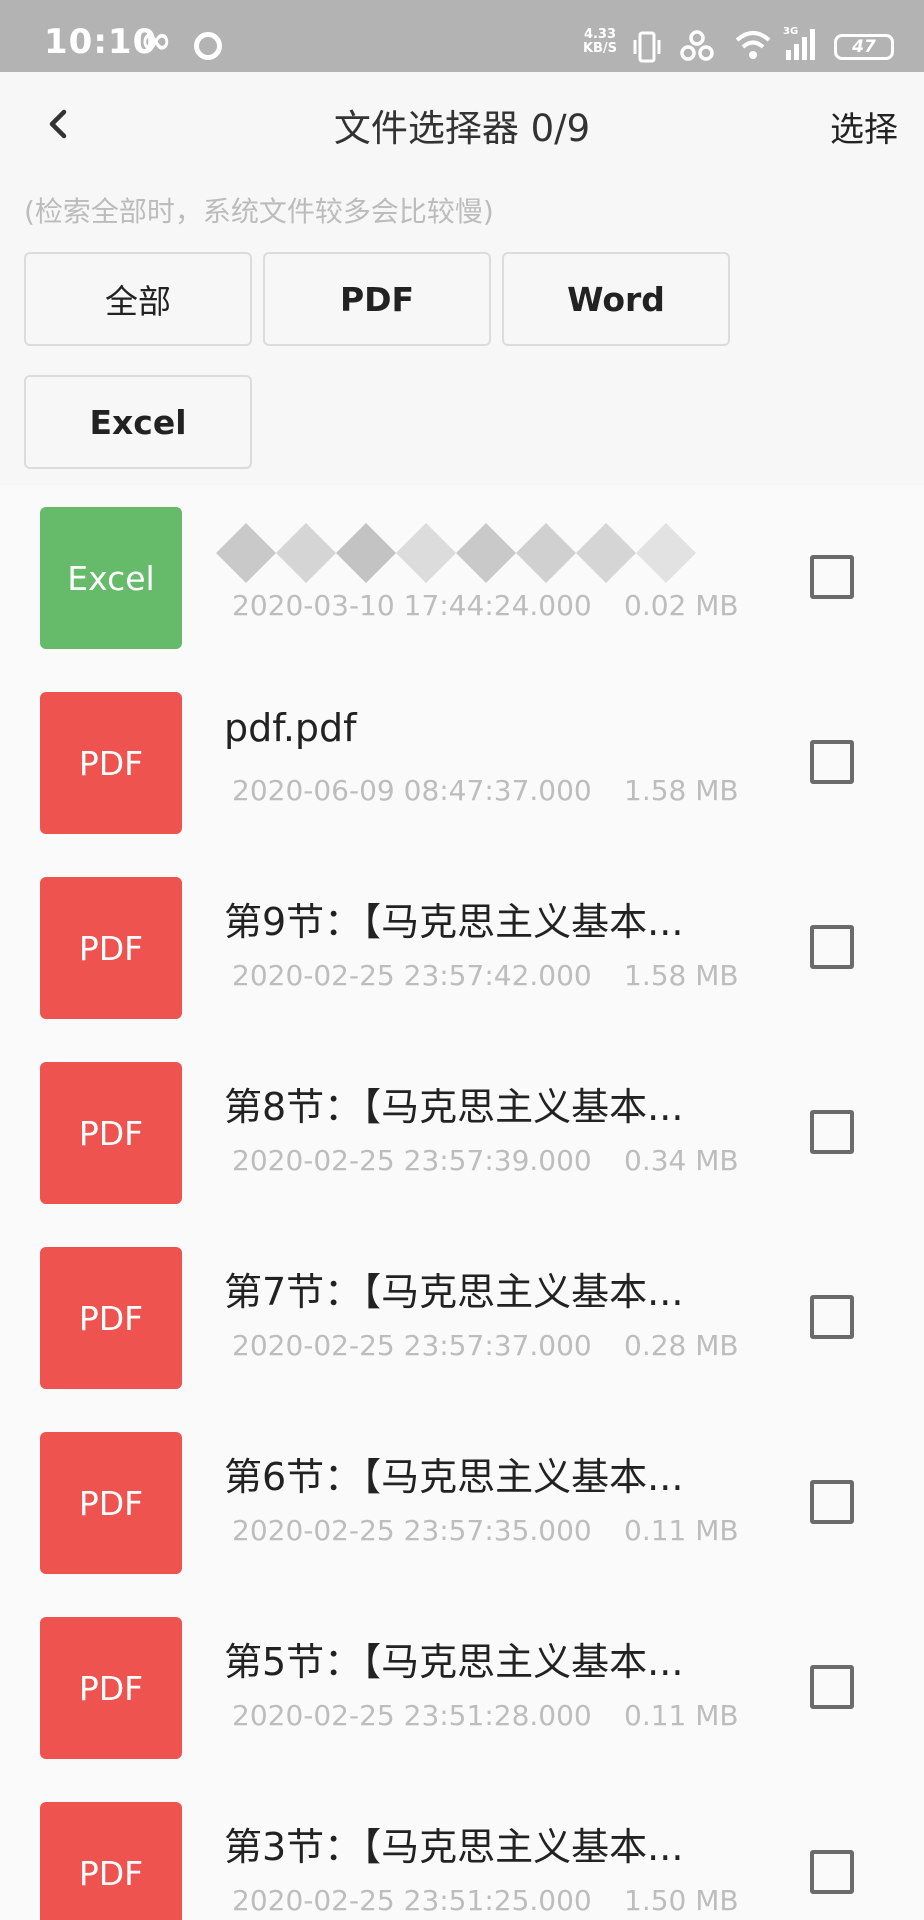 The height and width of the screenshot is (1920, 924). What do you see at coordinates (290, 728) in the screenshot?
I see `file-name: pdf.pdf` at bounding box center [290, 728].